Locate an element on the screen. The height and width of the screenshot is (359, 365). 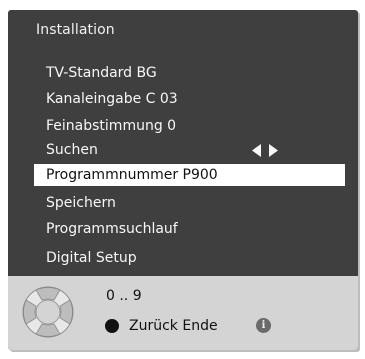
remote-navigation-pad-icon is located at coordinates (48, 312).